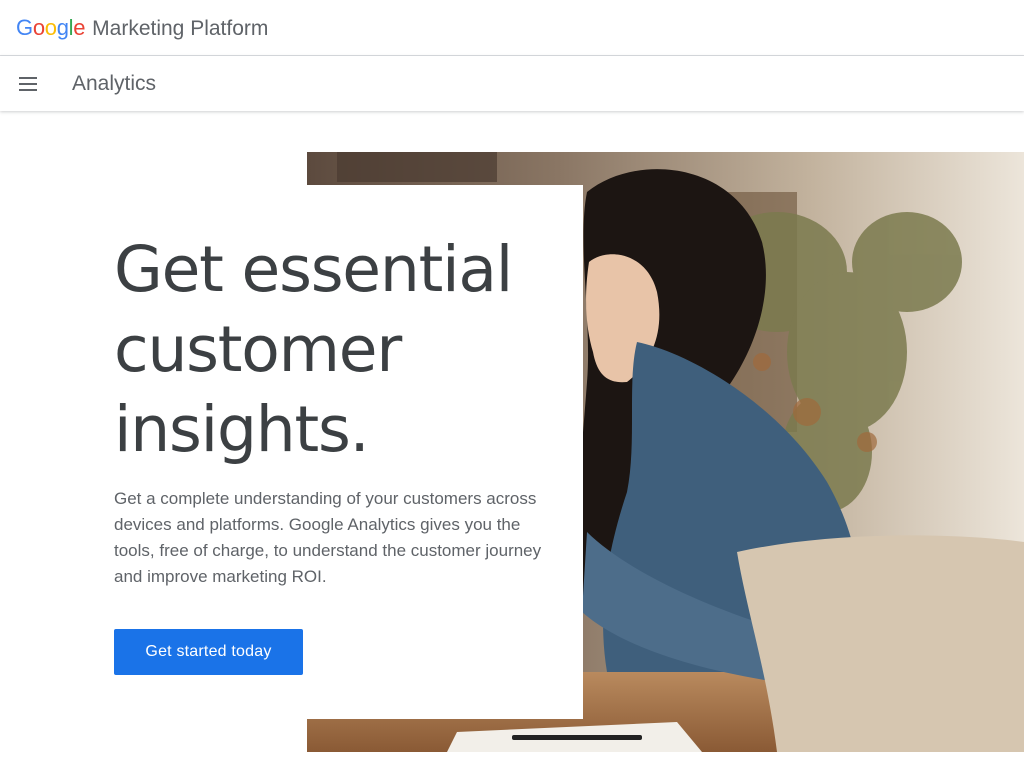 Image resolution: width=1024 pixels, height=768 pixels. I want to click on logo-letter: e, so click(79, 27).